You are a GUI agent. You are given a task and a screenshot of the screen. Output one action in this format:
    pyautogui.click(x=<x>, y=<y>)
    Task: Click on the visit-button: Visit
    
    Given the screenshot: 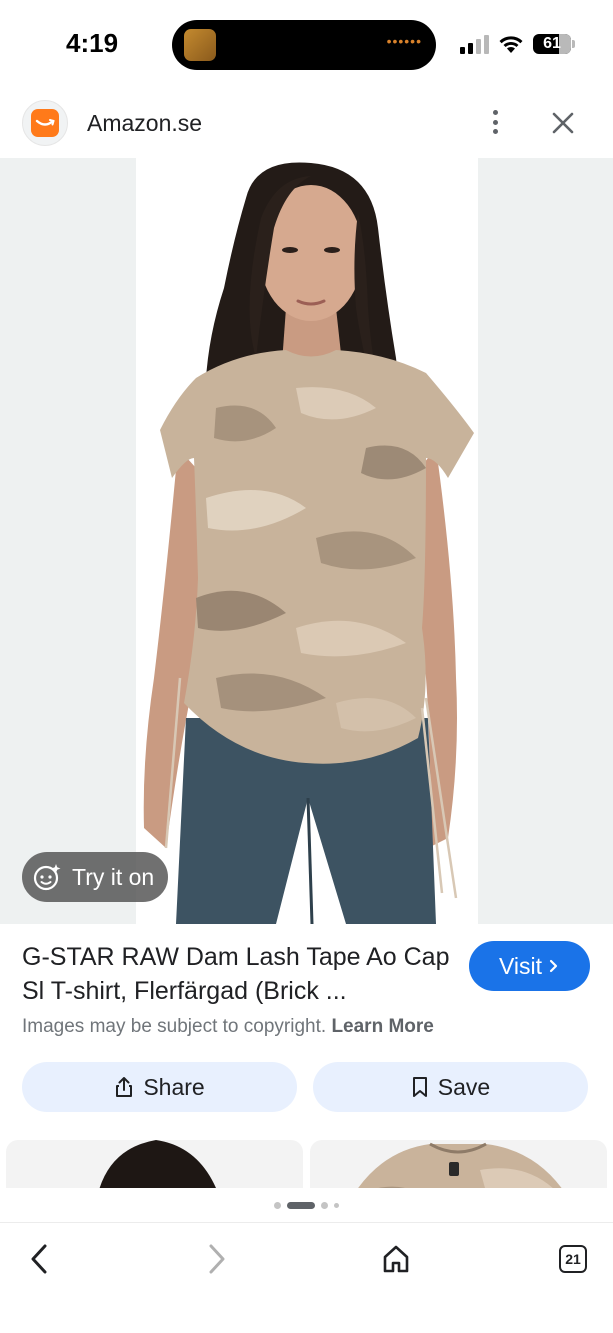 What is the action you would take?
    pyautogui.click(x=529, y=966)
    